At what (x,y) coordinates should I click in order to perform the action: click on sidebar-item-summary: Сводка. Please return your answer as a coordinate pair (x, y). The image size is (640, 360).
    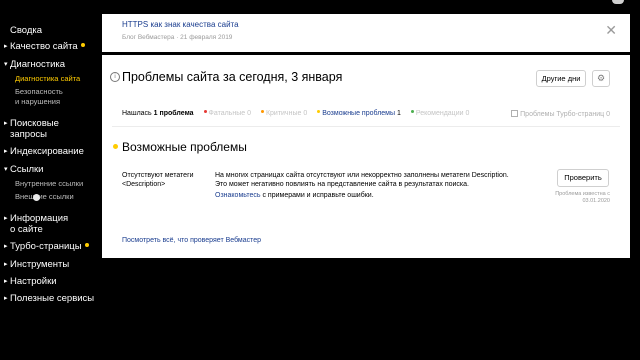
    Looking at the image, I should click on (26, 31).